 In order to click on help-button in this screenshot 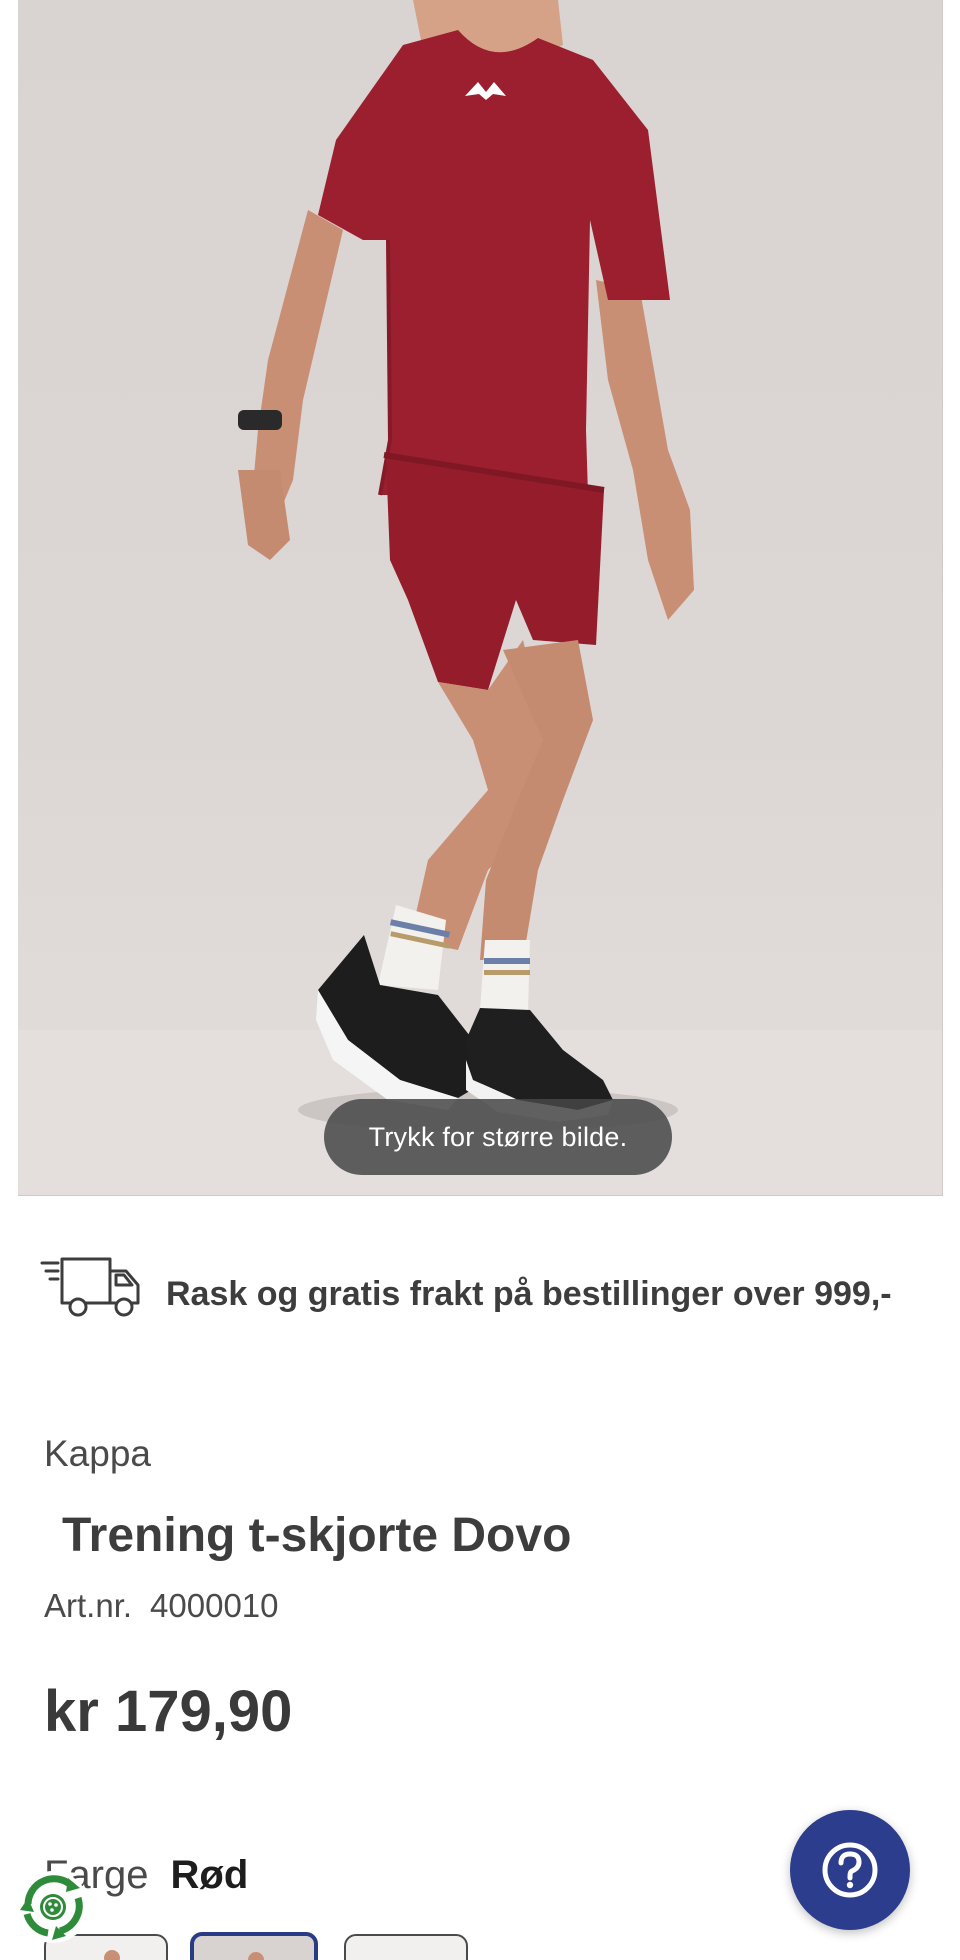, I will do `click(850, 1870)`.